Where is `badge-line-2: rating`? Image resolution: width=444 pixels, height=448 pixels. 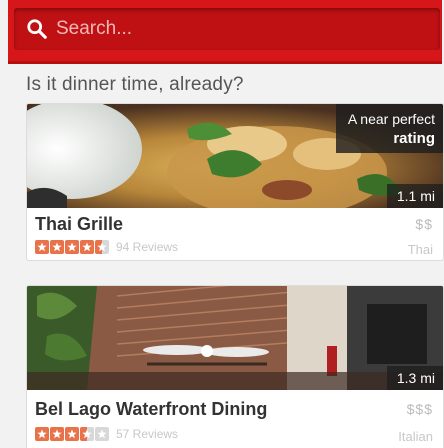 badge-line-2: rating is located at coordinates (414, 138).